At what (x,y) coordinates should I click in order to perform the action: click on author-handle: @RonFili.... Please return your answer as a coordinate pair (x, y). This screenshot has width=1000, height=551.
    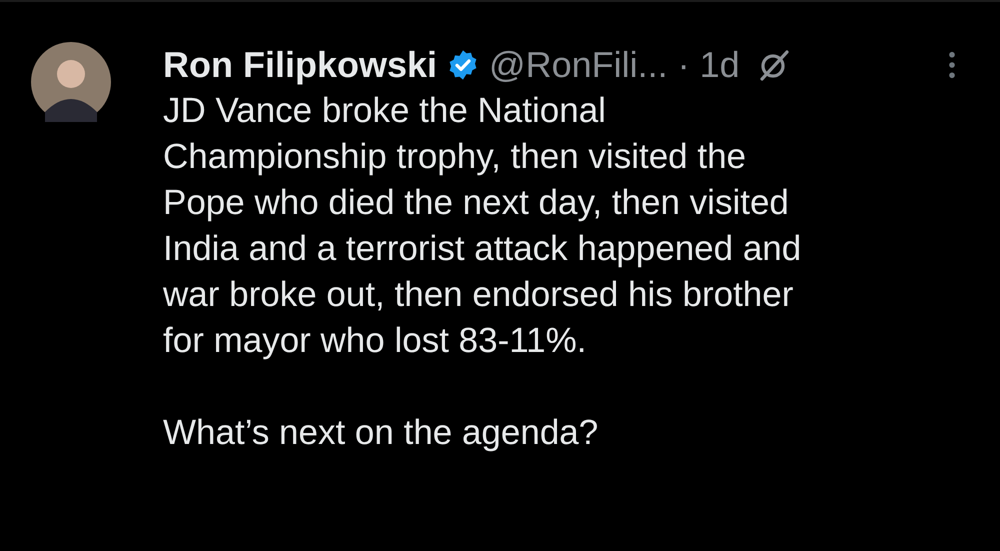
    Looking at the image, I should click on (578, 65).